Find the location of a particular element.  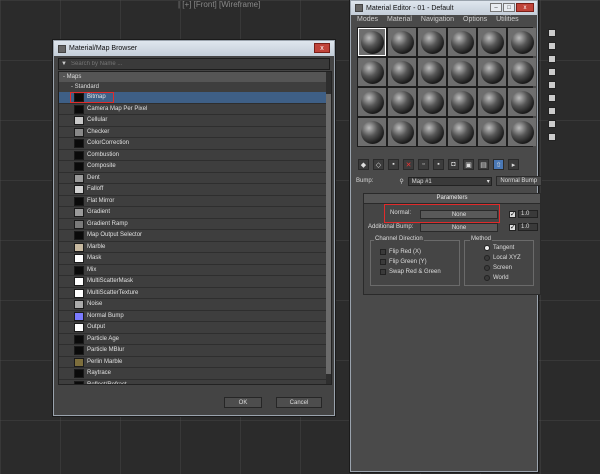

scrollbar-thumb is located at coordinates (328, 234).